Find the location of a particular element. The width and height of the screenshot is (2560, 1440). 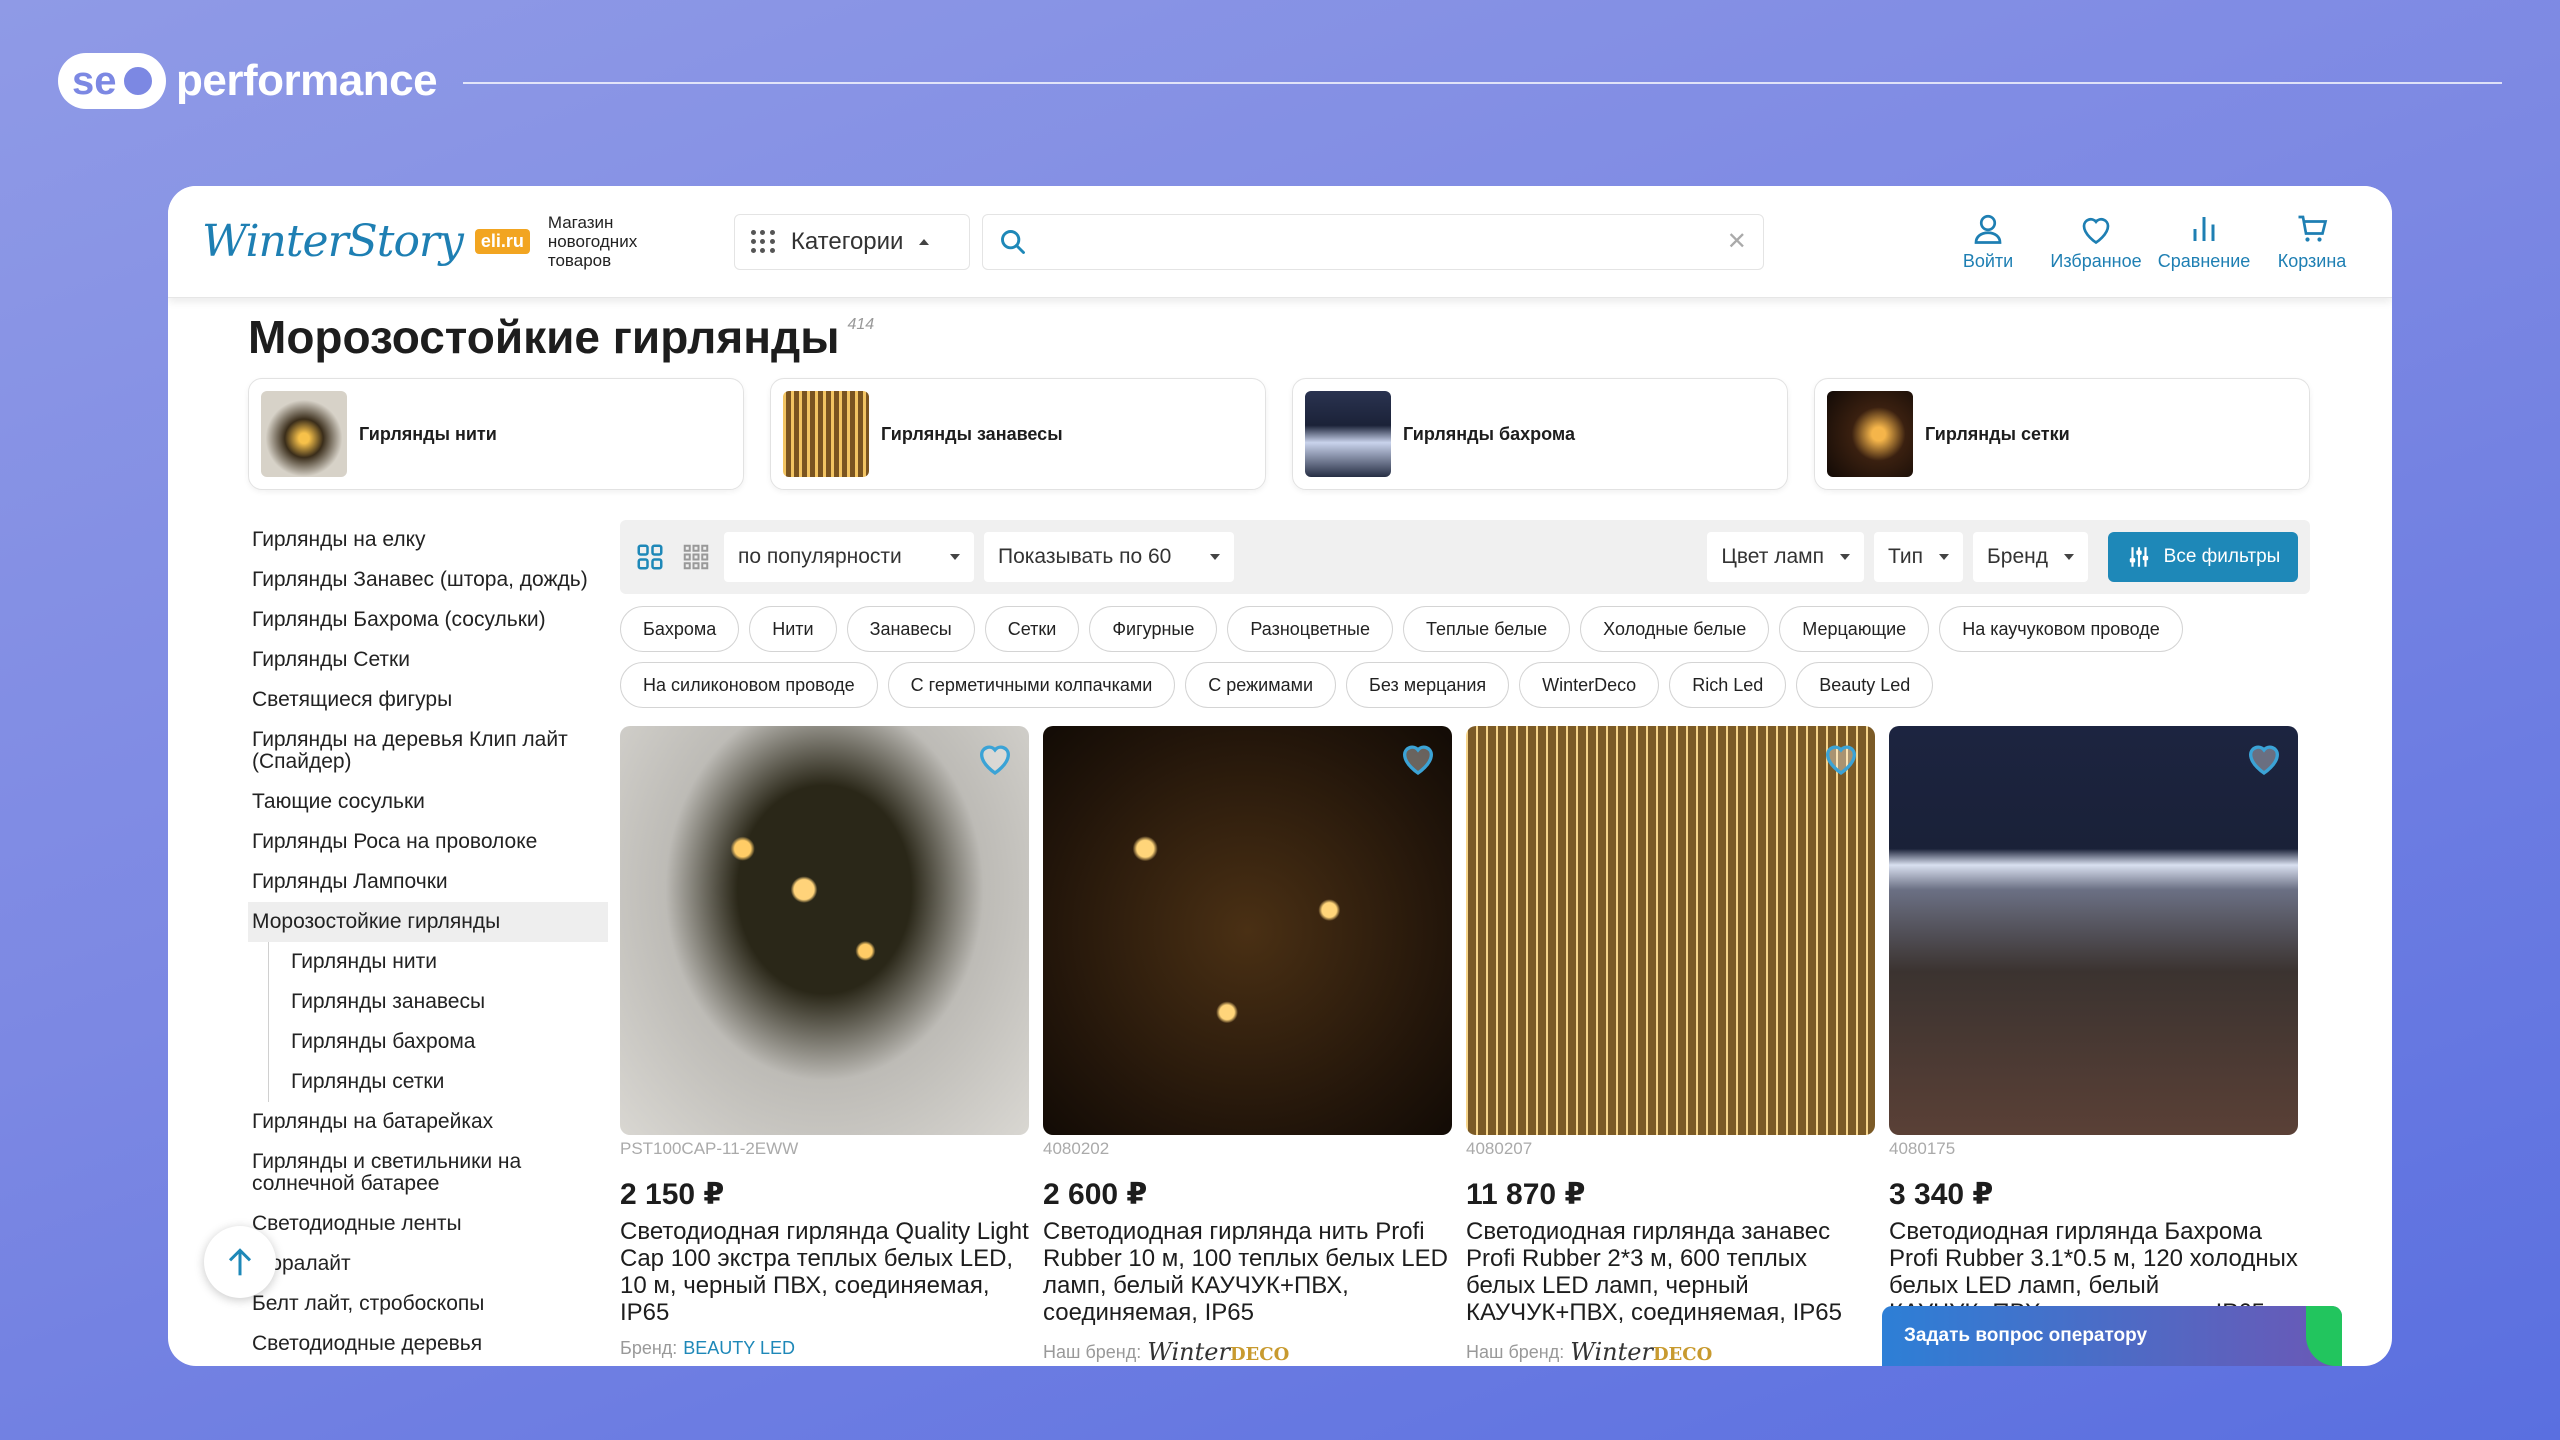

subcategory-card: Гирлянды занавесы is located at coordinates (1018, 434).